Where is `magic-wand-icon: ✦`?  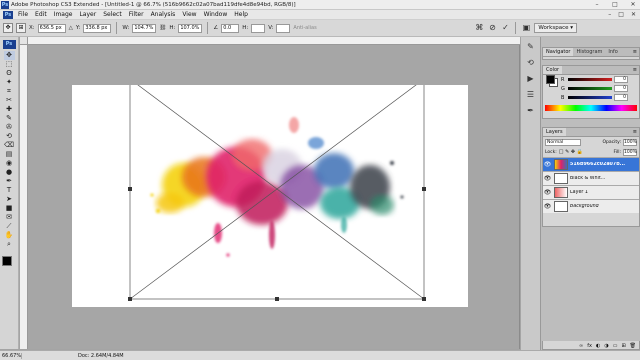
magic-wand-icon: ✦ is located at coordinates (9, 82).